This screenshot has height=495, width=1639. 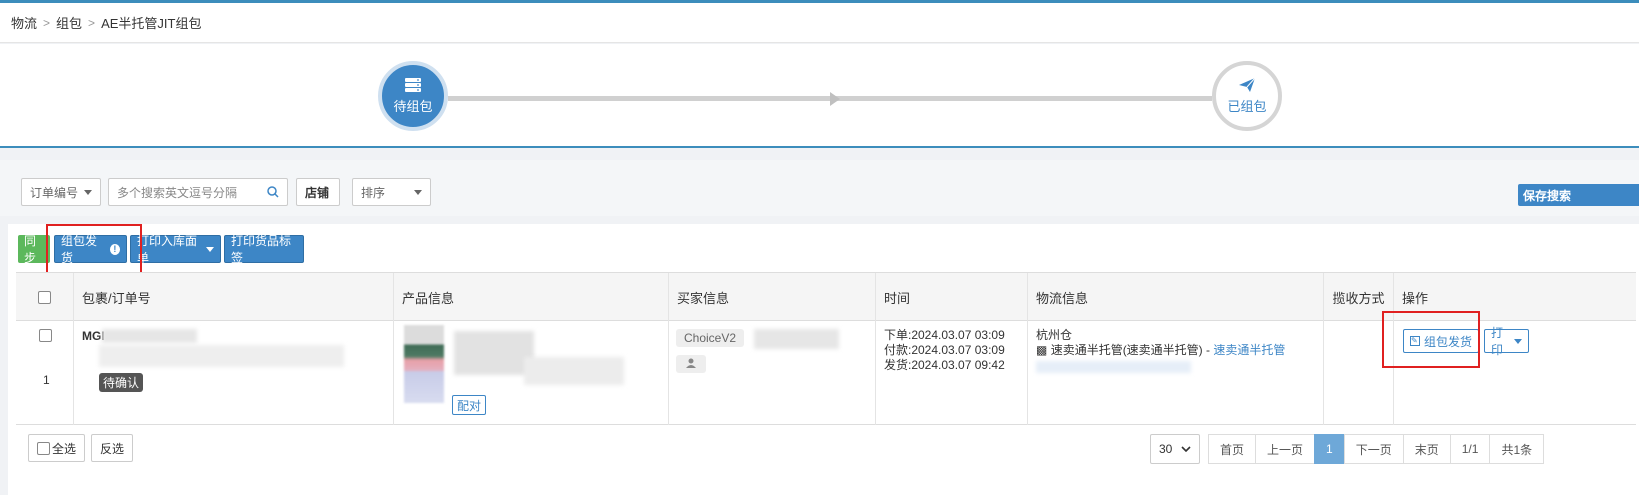 I want to click on select-all-checkbox, so click(x=44, y=297).